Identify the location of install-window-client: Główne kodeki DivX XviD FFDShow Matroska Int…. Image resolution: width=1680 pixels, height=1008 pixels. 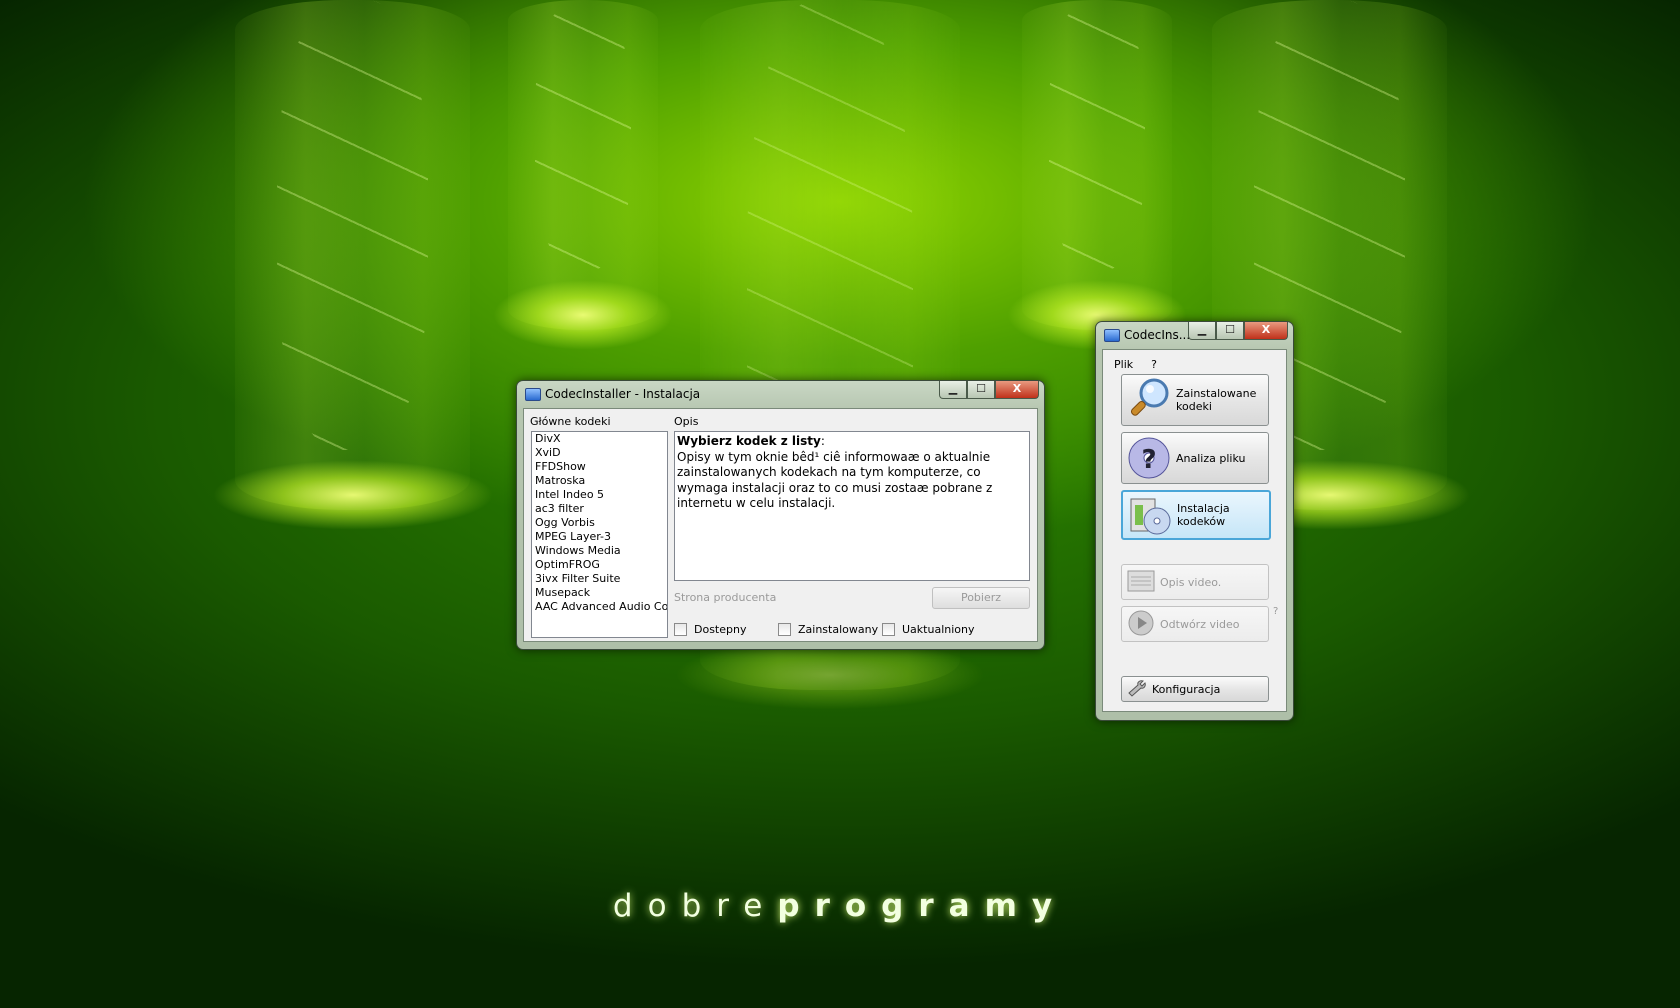
(780, 525).